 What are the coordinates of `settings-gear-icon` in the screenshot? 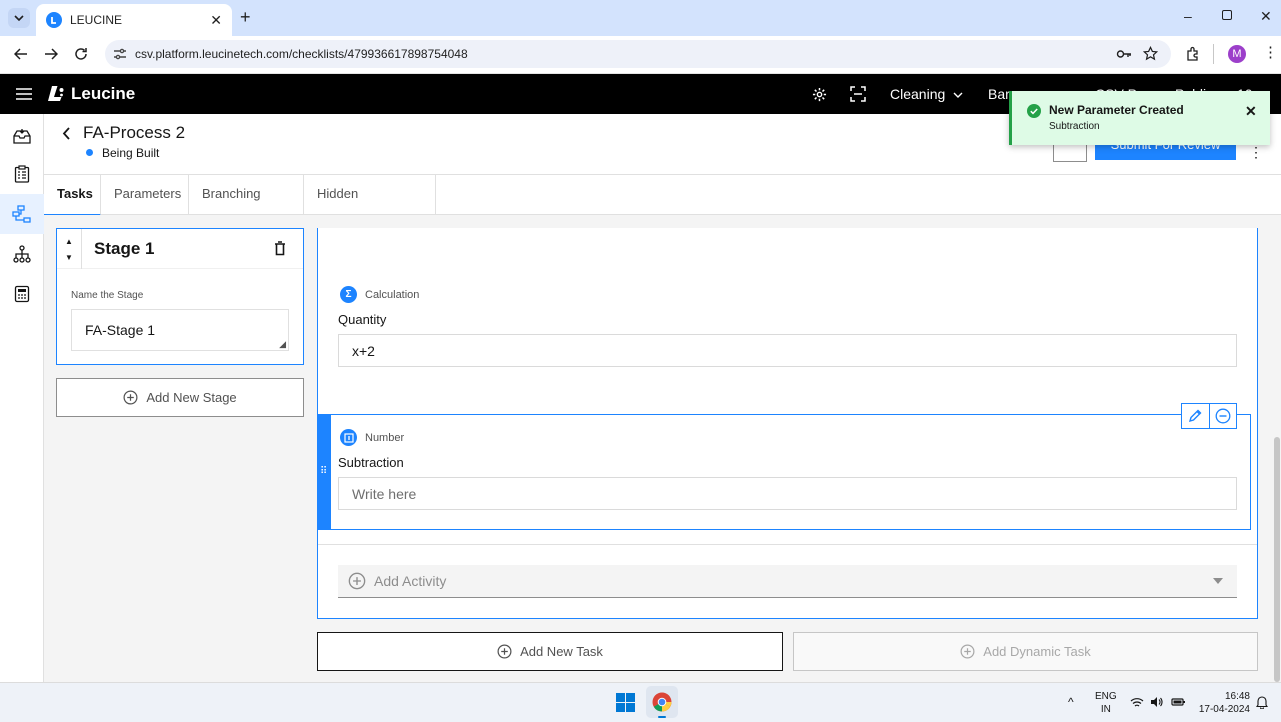 It's located at (819, 94).